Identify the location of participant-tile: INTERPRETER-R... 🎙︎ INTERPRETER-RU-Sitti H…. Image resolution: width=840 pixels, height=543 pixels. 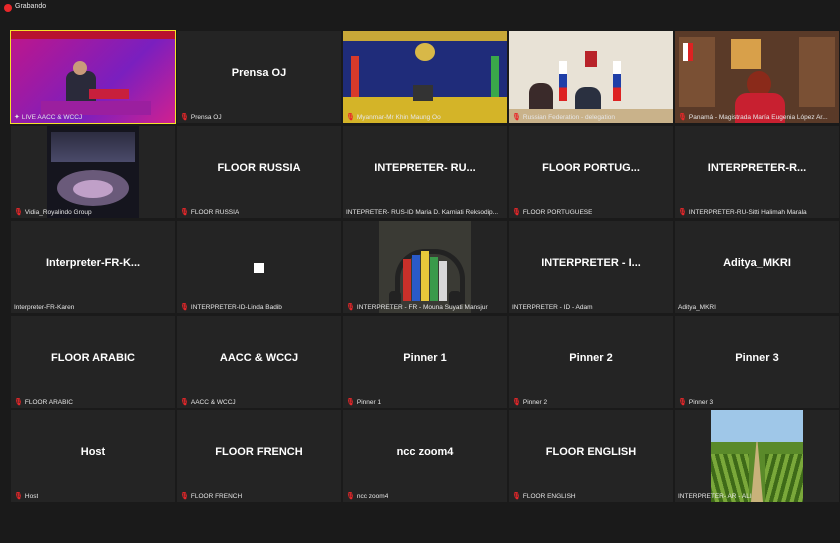
(757, 172).